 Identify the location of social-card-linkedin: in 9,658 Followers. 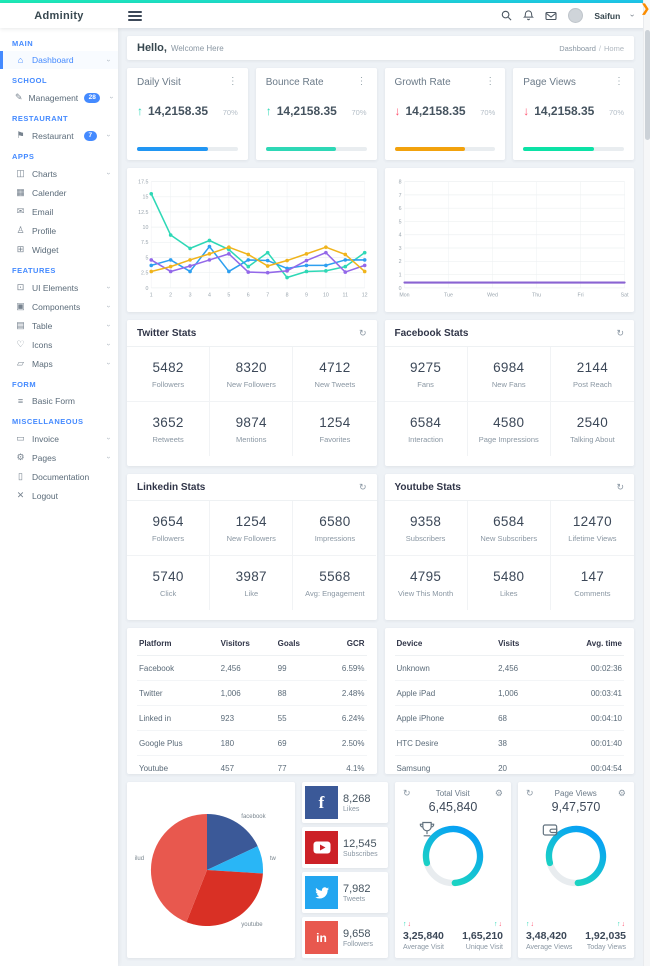
(345, 937).